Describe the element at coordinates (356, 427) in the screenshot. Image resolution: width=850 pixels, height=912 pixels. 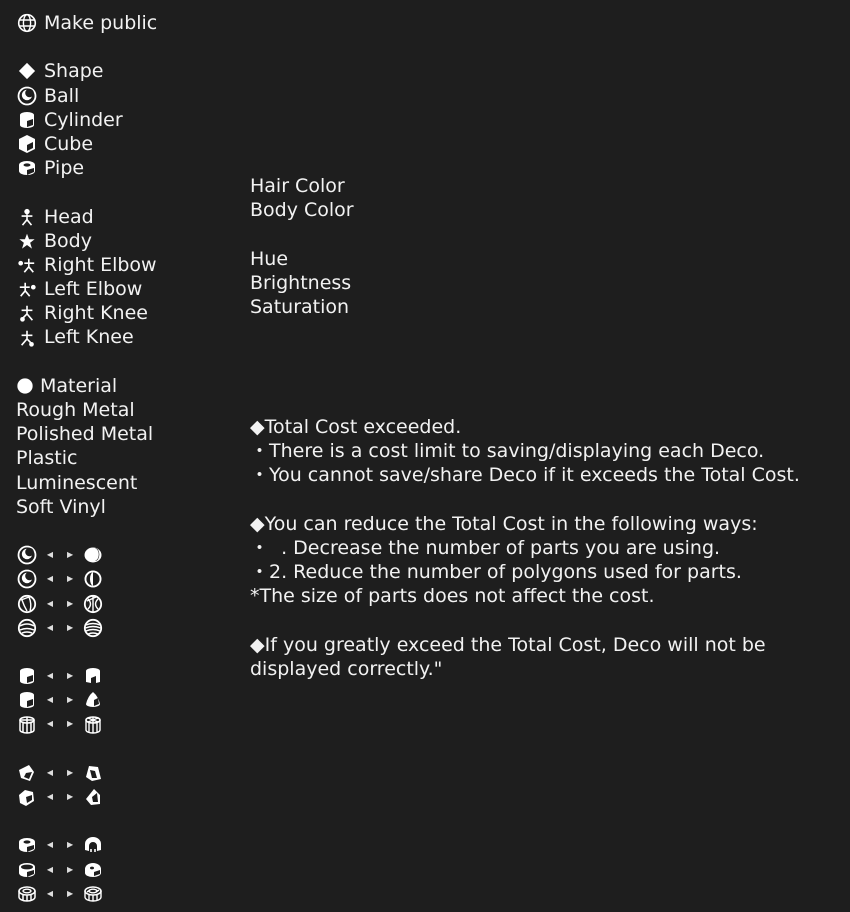
I see `notice-heading-exceeded: ◆Total Cost exceeded.` at that location.